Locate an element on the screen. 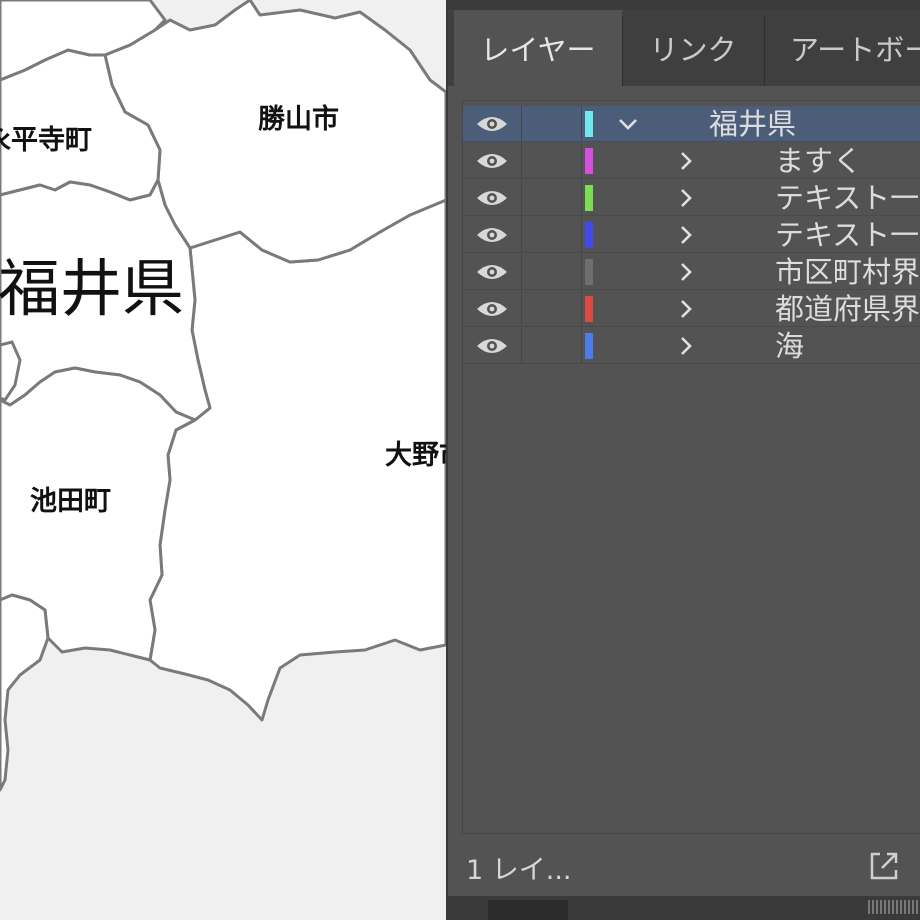 This screenshot has width=920, height=920. resize-grip is located at coordinates (894, 907).